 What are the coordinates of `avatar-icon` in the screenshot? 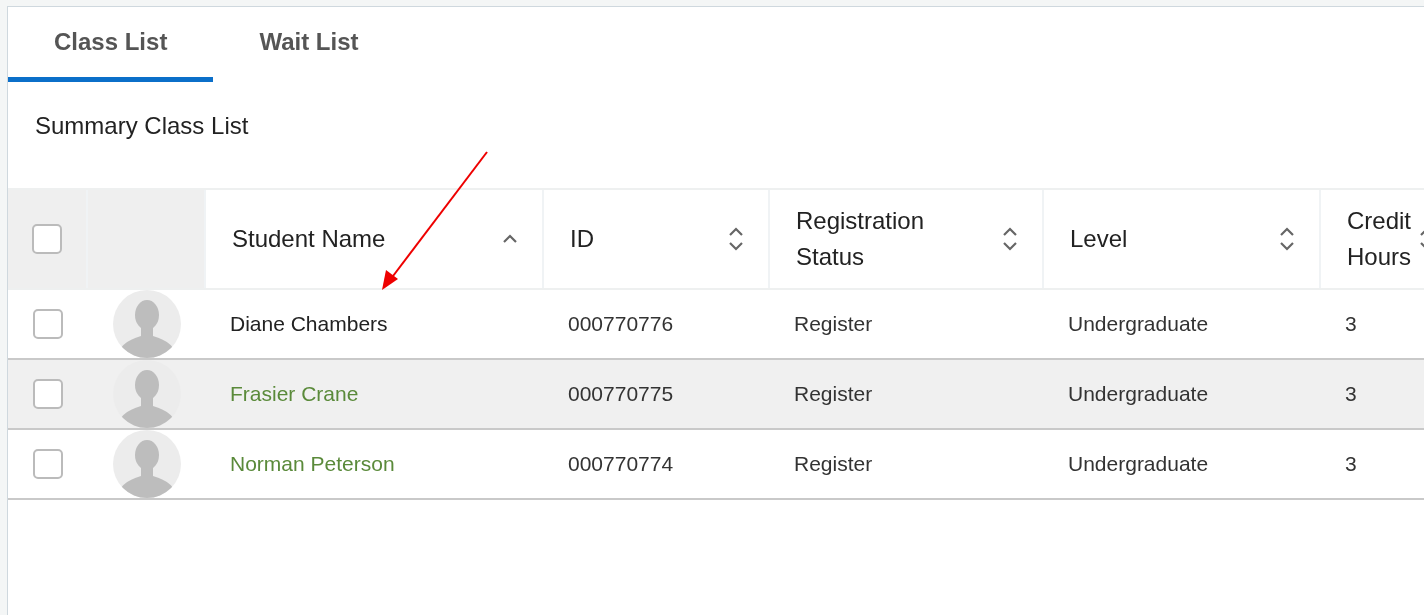 It's located at (147, 464).